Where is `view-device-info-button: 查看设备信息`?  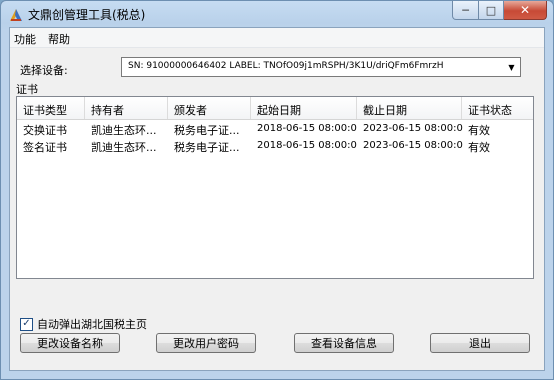 view-device-info-button: 查看设备信息 is located at coordinates (344, 343).